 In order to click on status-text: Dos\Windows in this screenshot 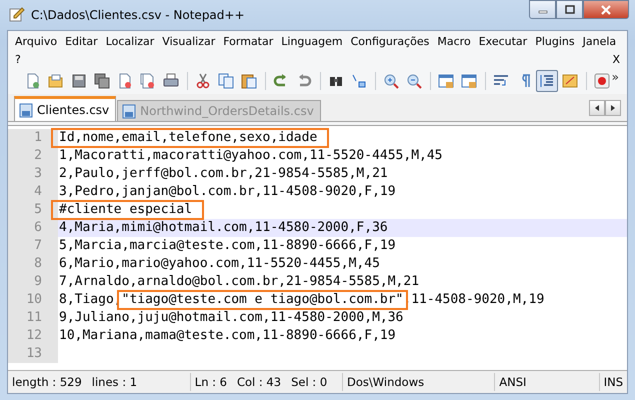, I will do `click(385, 382)`.